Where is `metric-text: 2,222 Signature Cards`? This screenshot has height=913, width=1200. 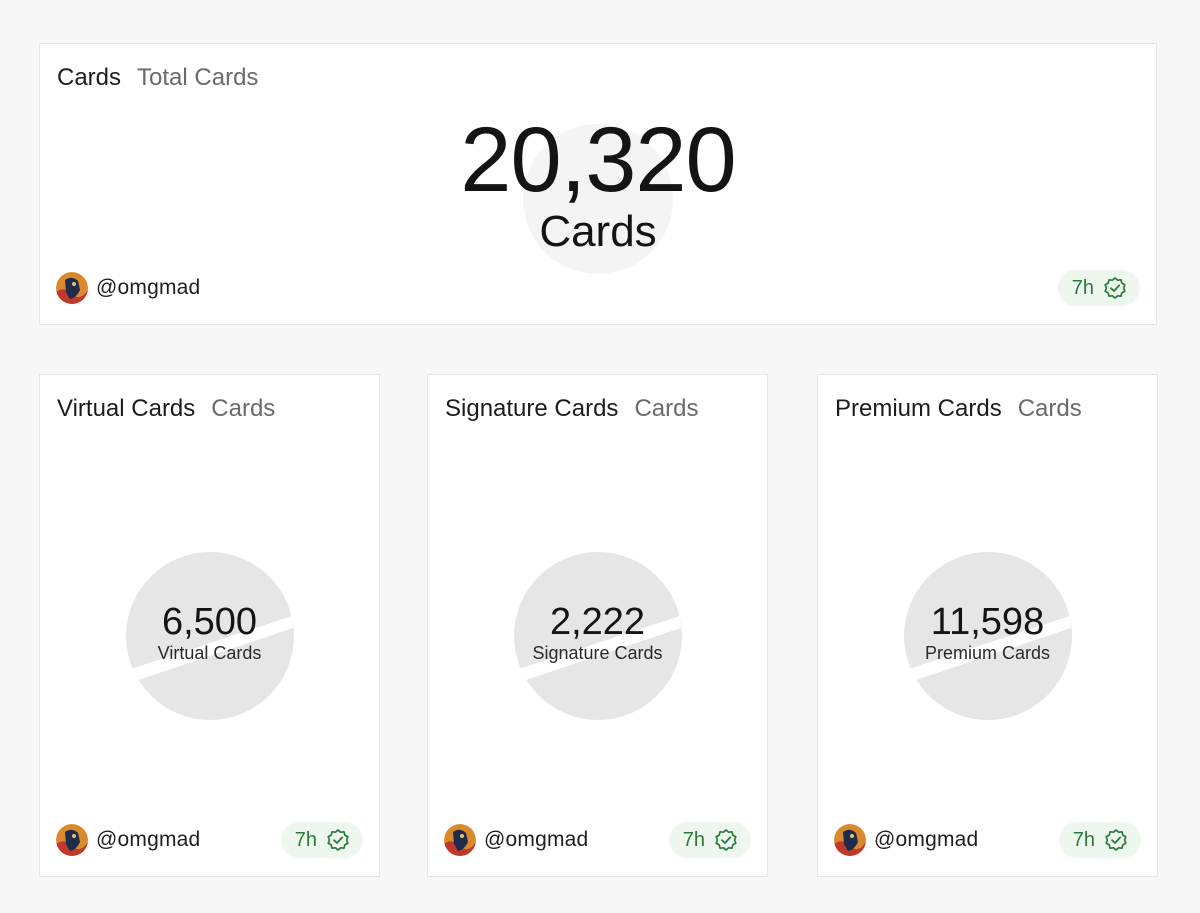 metric-text: 2,222 Signature Cards is located at coordinates (598, 632).